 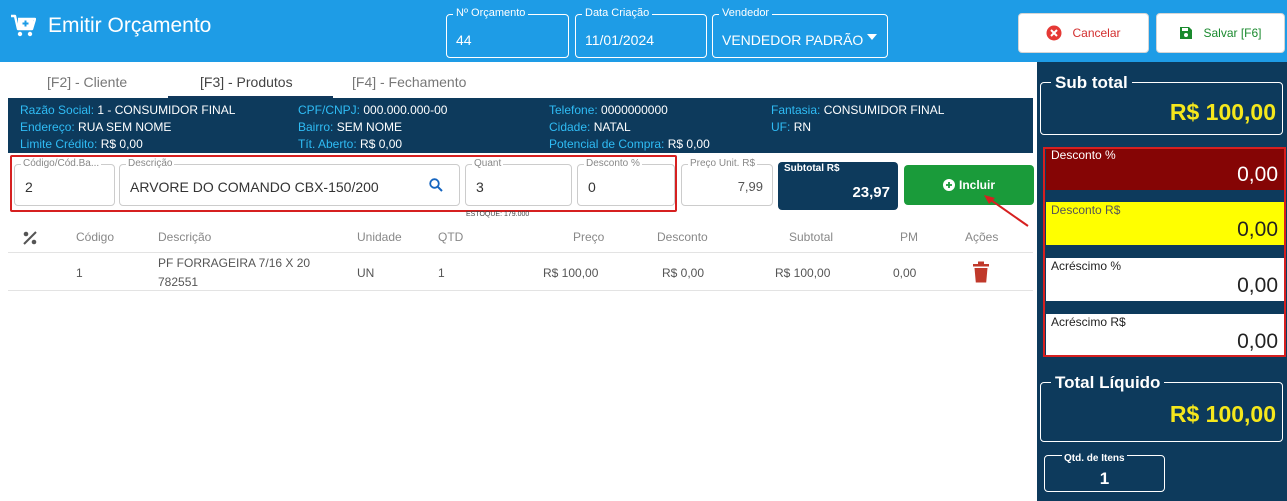 What do you see at coordinates (488, 163) in the screenshot?
I see `quant-label: Quant` at bounding box center [488, 163].